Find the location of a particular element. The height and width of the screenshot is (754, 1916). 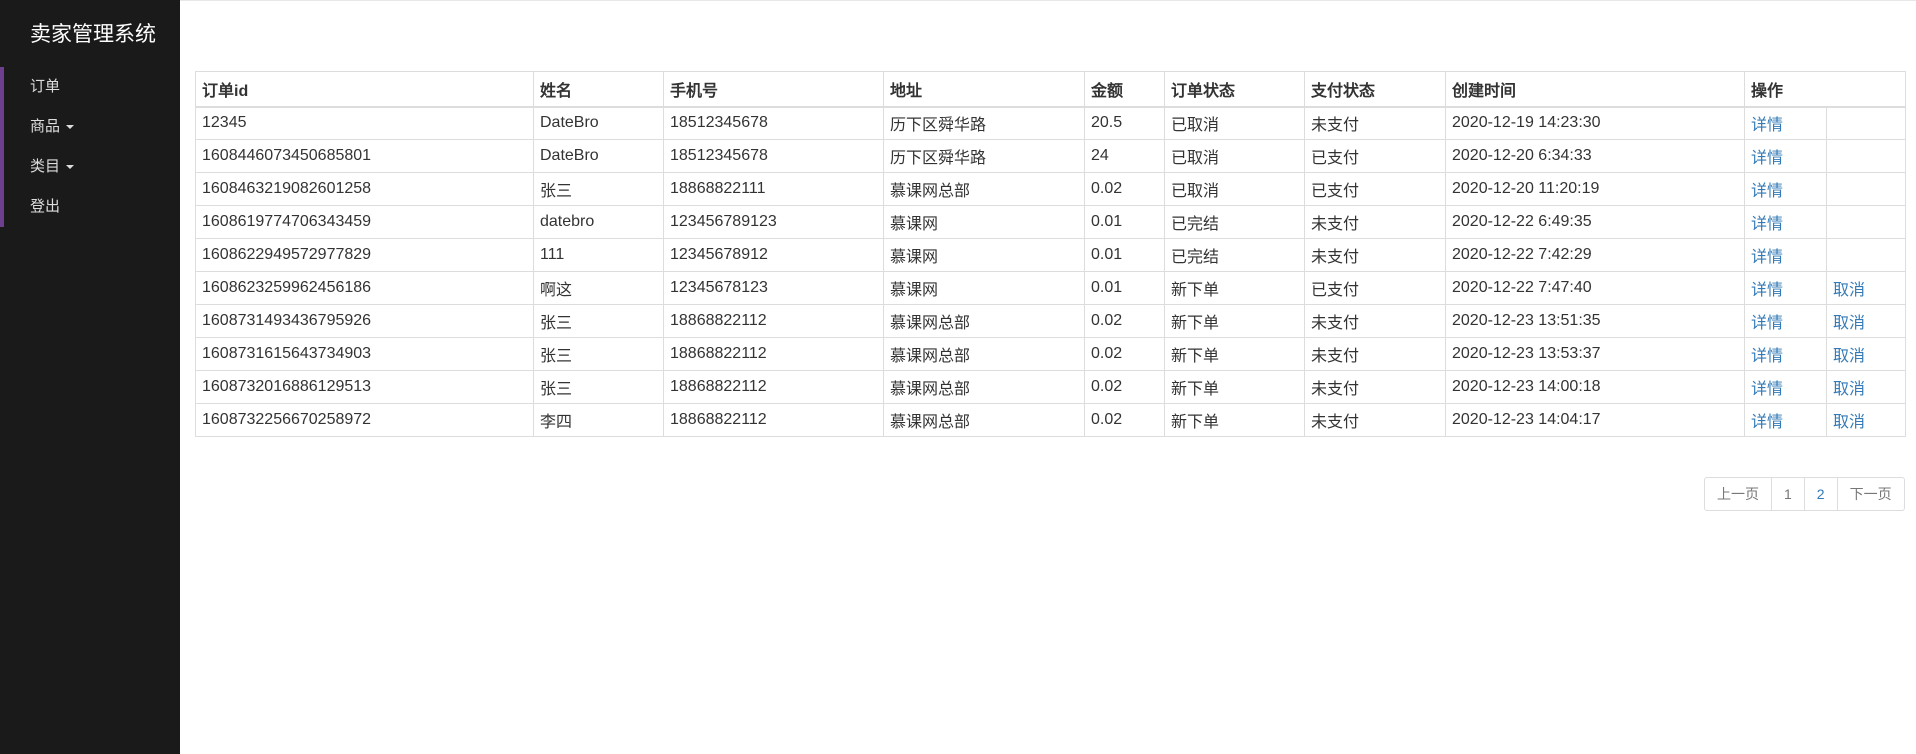

nav-logout-label: 登出 is located at coordinates (45, 206).